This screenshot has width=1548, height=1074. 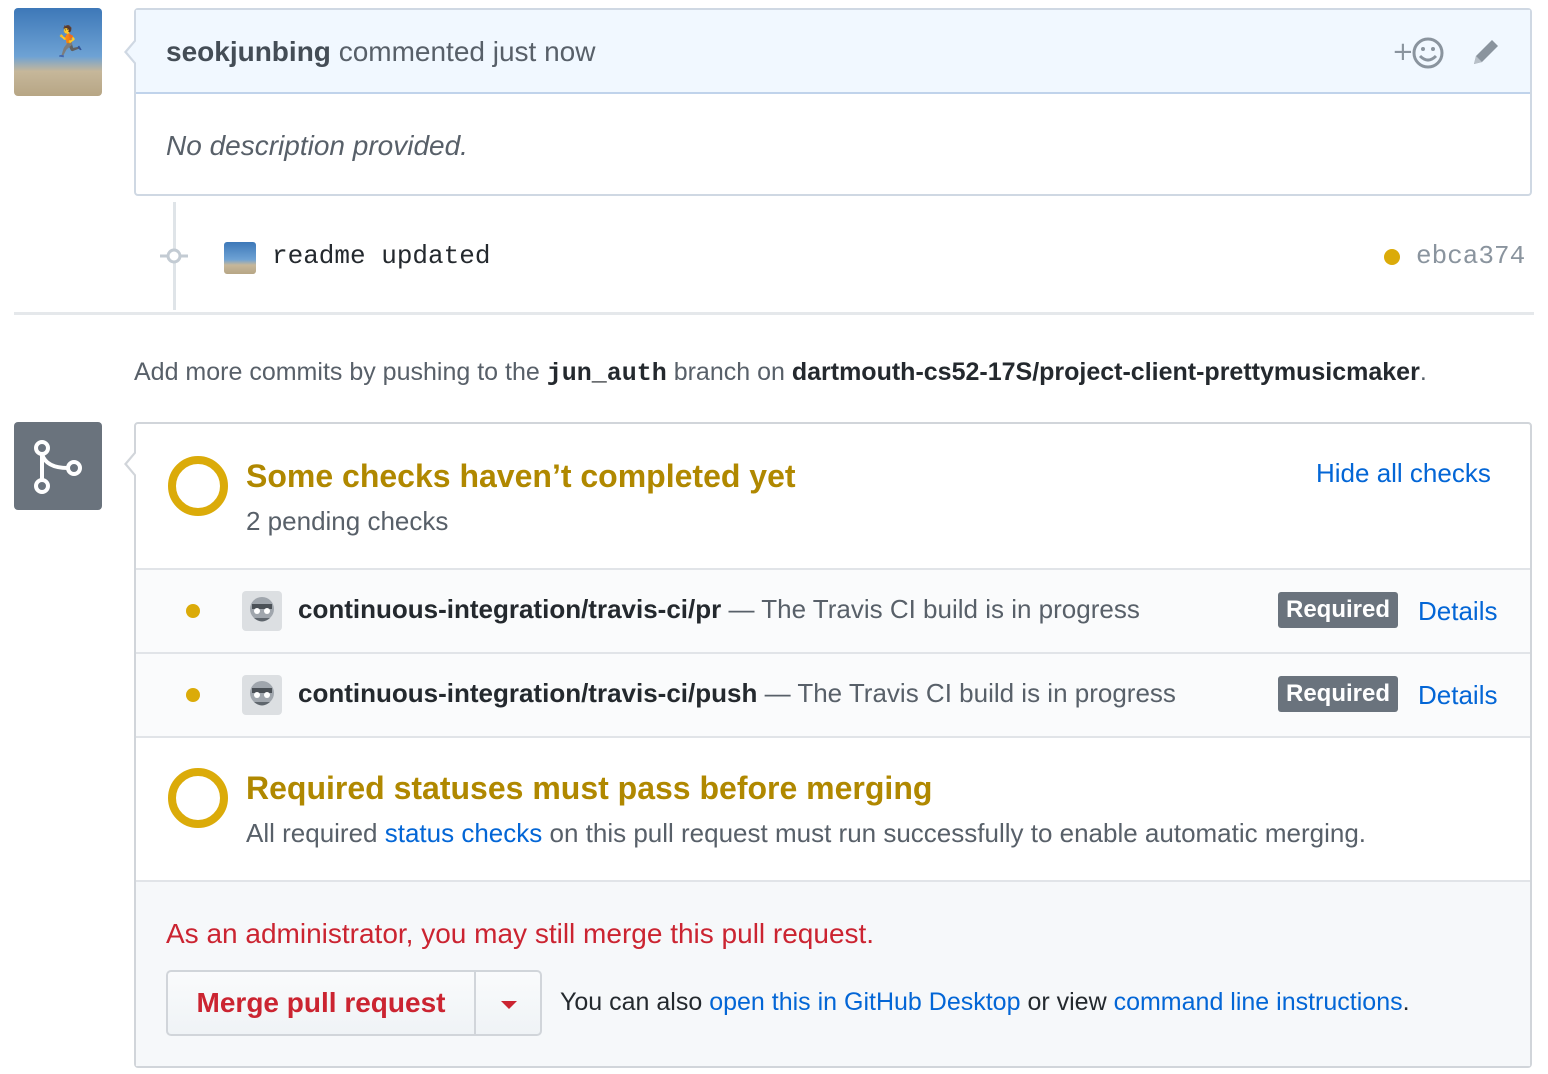 What do you see at coordinates (828, 52) in the screenshot?
I see `comment-header: seokjunbing commented just now +` at bounding box center [828, 52].